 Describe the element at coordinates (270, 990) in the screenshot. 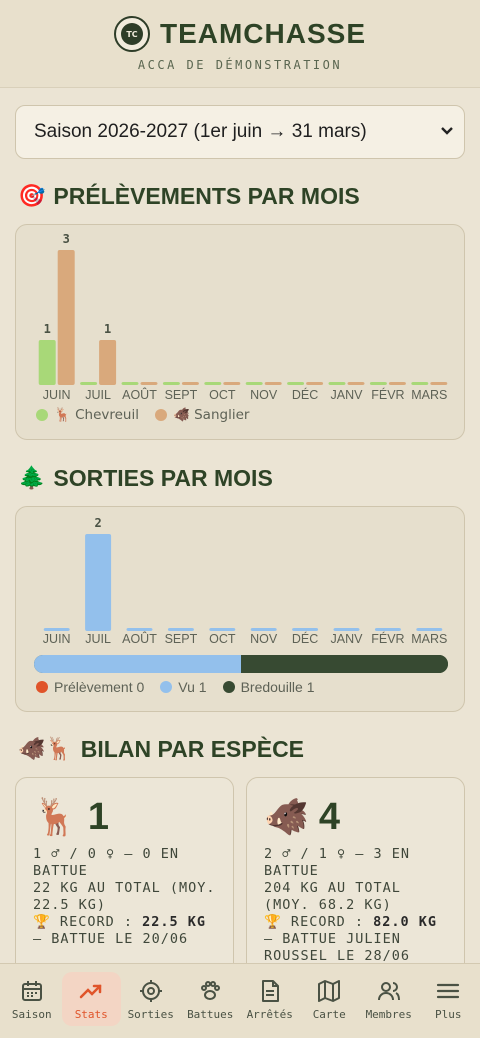

I see `document-icon` at that location.